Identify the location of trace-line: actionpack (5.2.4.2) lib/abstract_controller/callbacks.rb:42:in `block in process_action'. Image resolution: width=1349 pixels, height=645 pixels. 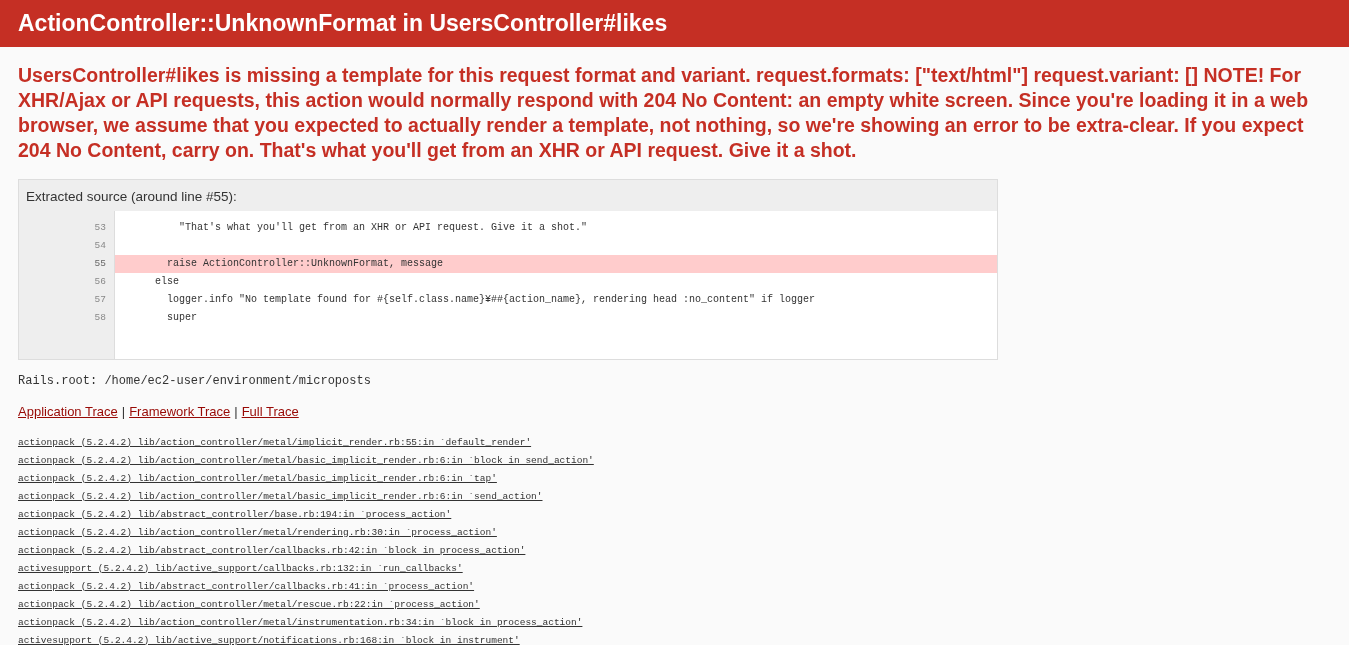
(272, 550).